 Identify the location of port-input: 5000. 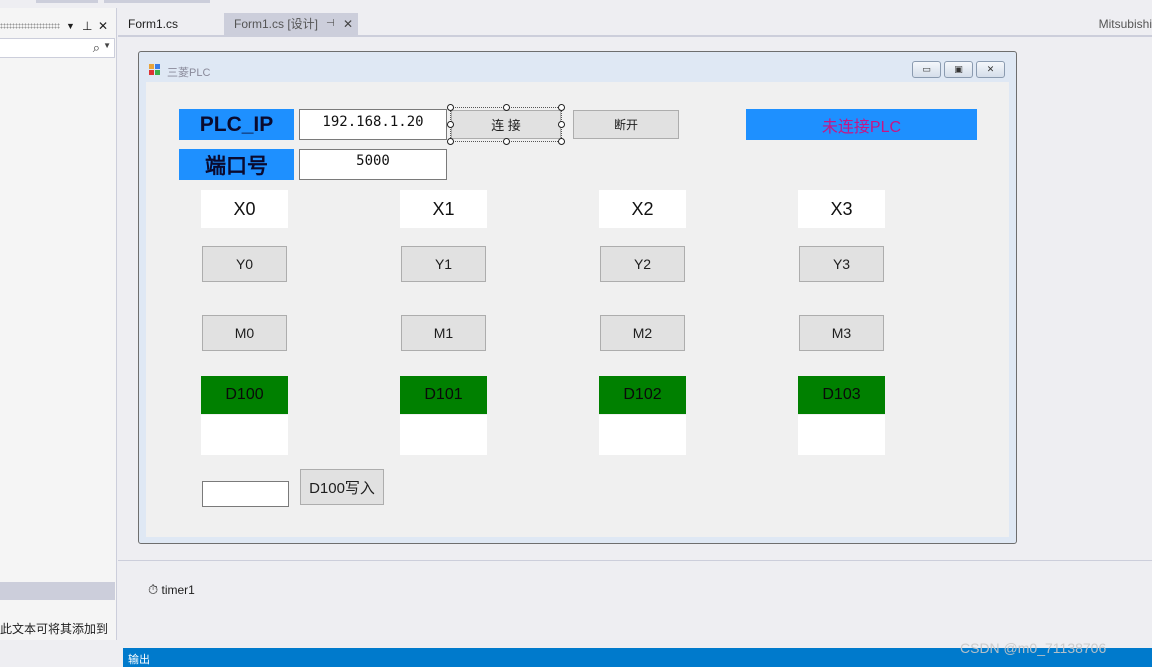
(373, 164).